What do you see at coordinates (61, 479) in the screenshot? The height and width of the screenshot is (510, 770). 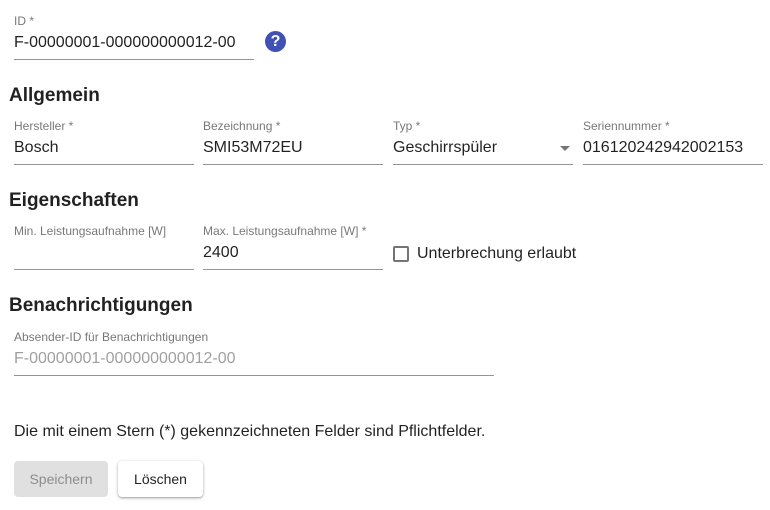 I see `save-button: Speichern` at bounding box center [61, 479].